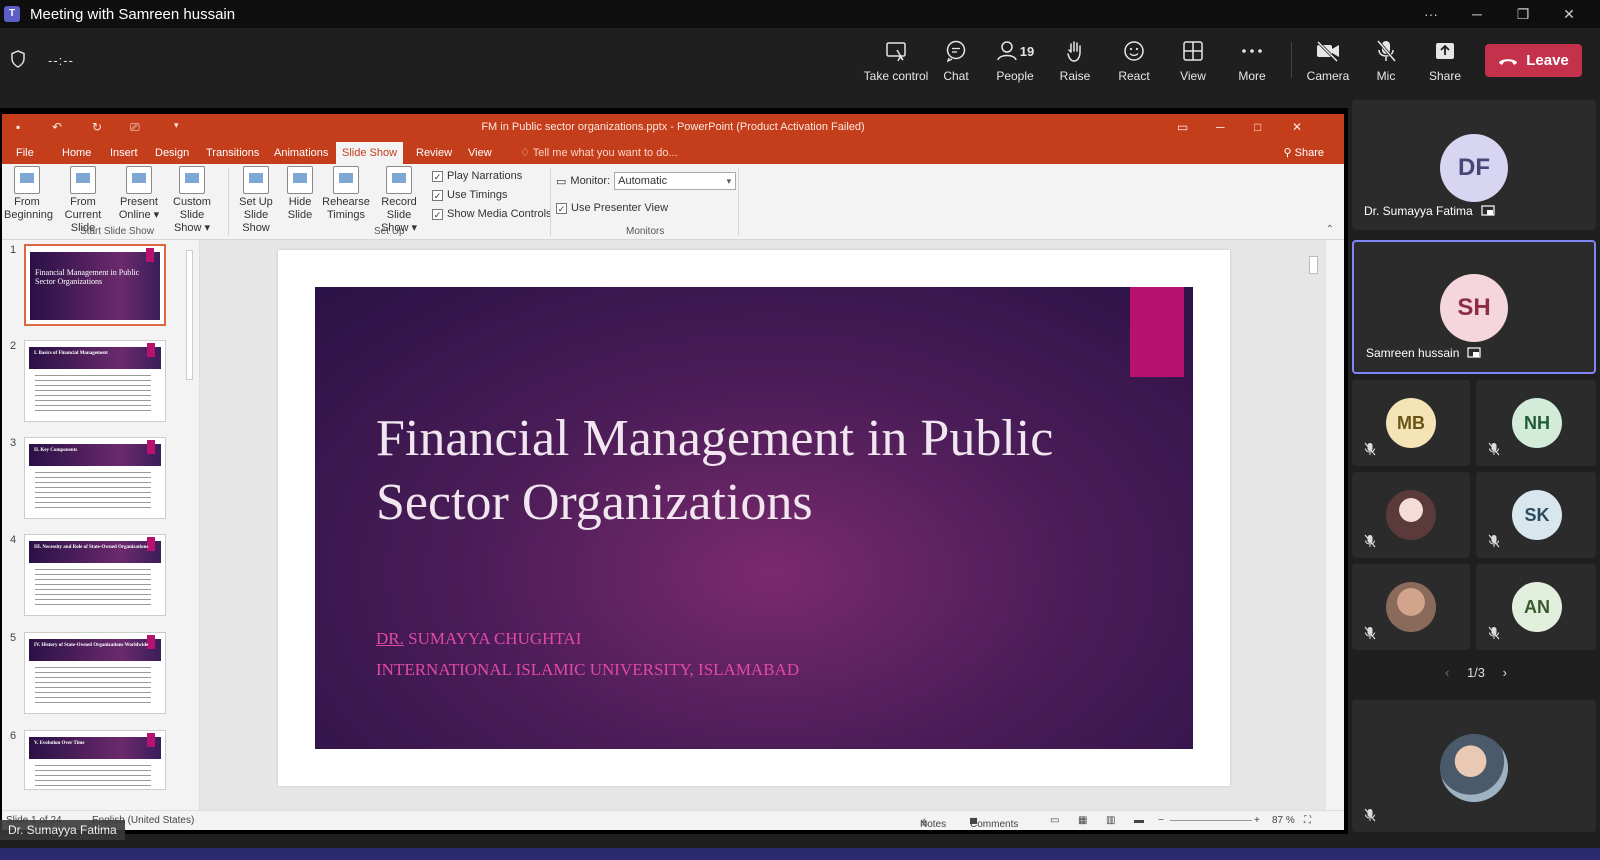 The height and width of the screenshot is (860, 1600). I want to click on thumb-body-text, so click(93, 777).